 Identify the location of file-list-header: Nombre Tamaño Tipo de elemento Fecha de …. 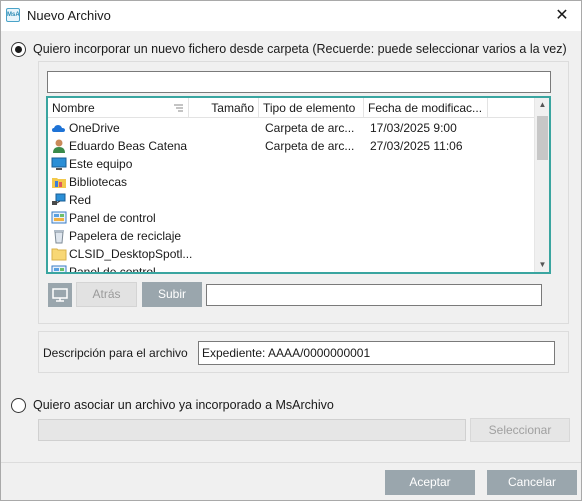
(291, 108).